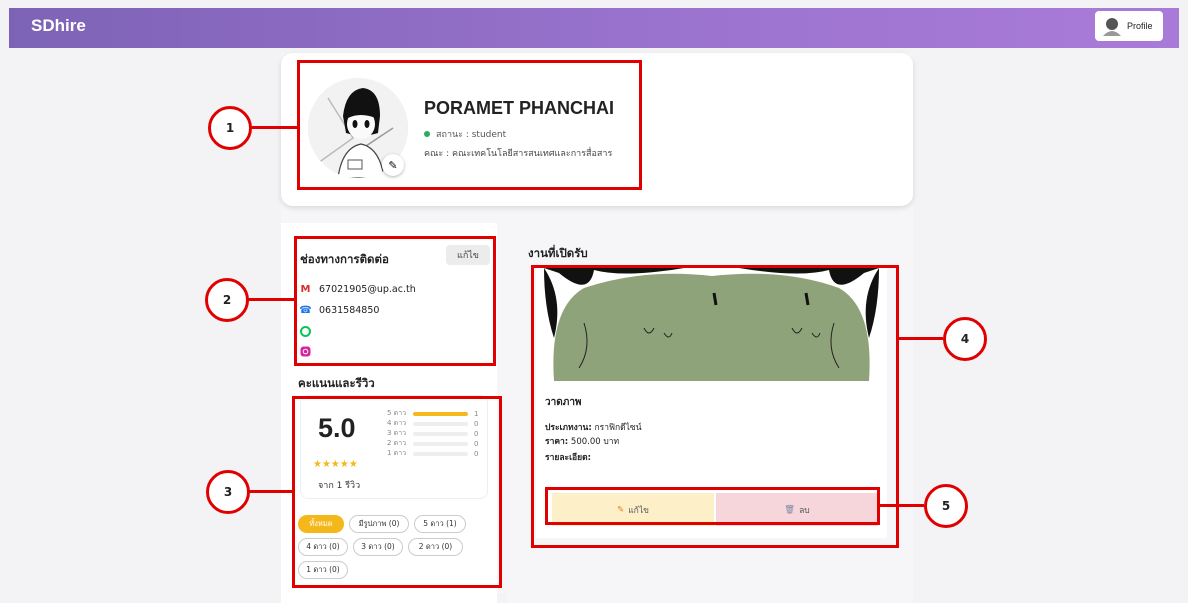 The width and height of the screenshot is (1188, 603). Describe the element at coordinates (230, 128) in the screenshot. I see `annotation-number-1: 1` at that location.